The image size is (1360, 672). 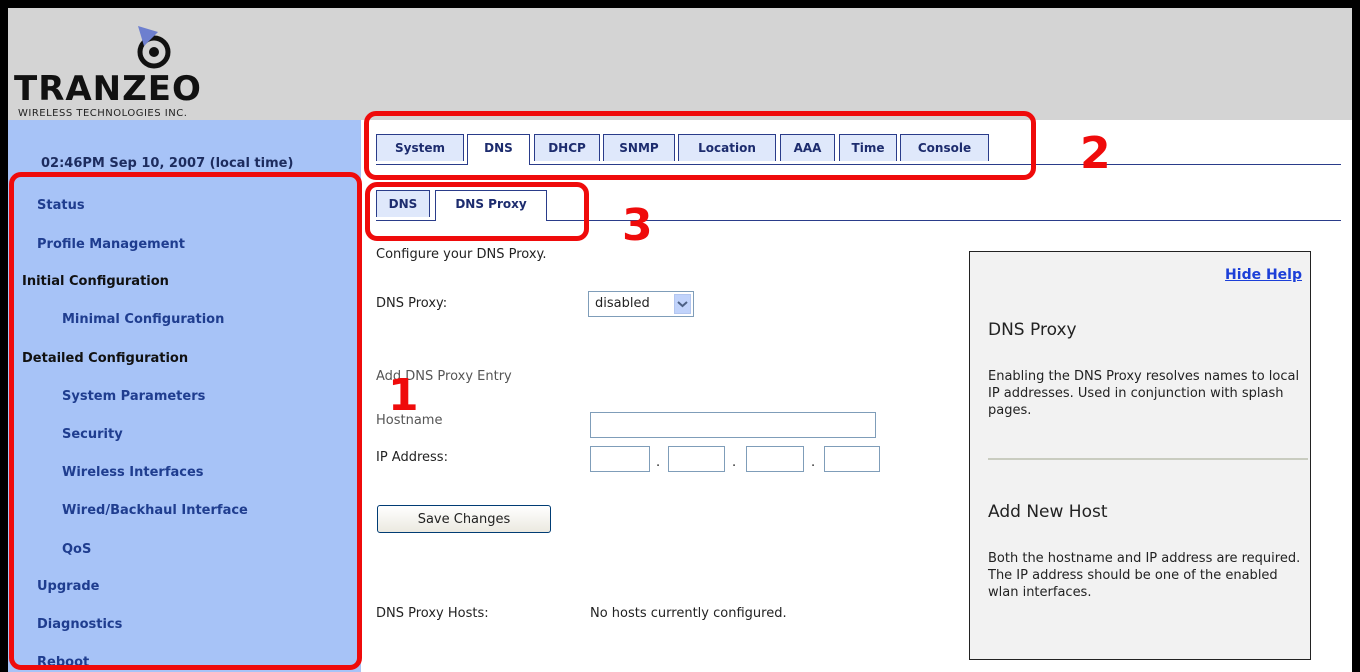 What do you see at coordinates (1048, 512) in the screenshot?
I see `help-add-host-title: Add New Host` at bounding box center [1048, 512].